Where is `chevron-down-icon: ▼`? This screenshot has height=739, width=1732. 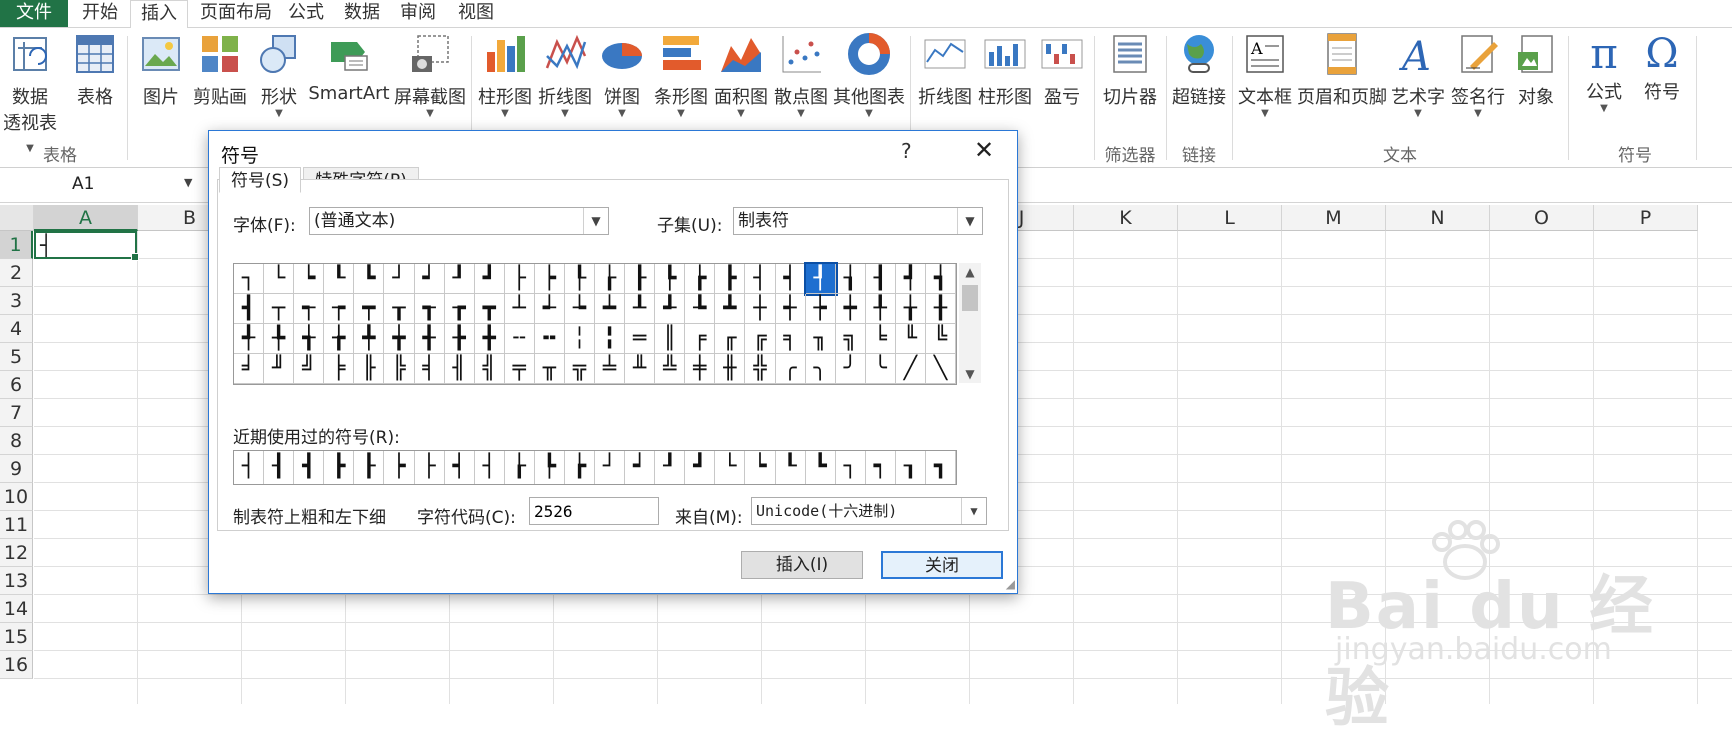 chevron-down-icon: ▼ is located at coordinates (973, 511).